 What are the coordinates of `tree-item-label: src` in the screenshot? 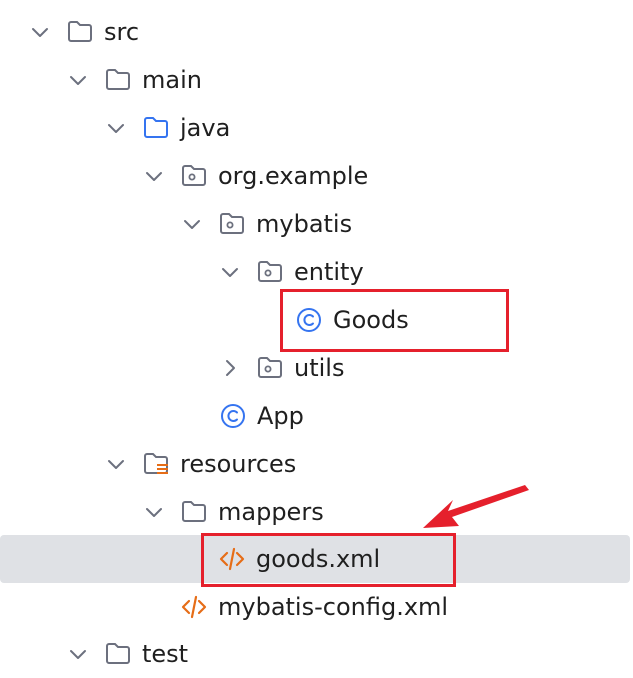 It's located at (122, 32).